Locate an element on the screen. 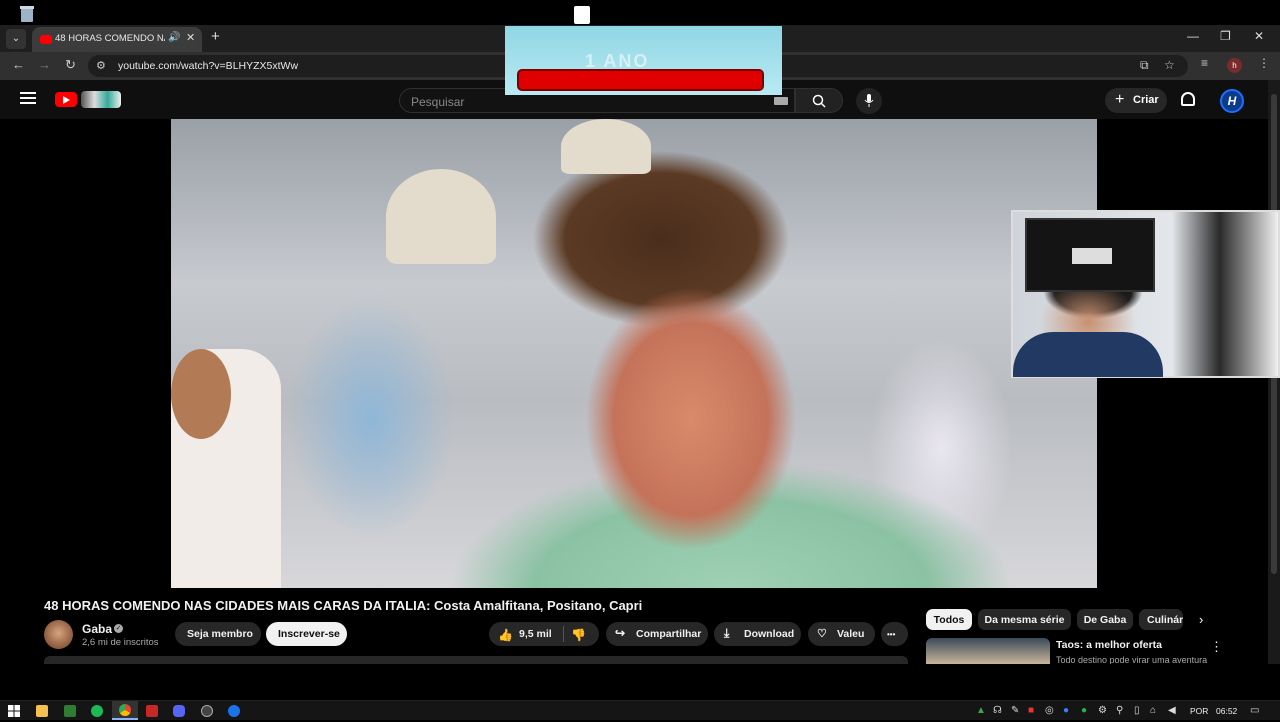  thanks-button: ♡ Valeu is located at coordinates (841, 634).